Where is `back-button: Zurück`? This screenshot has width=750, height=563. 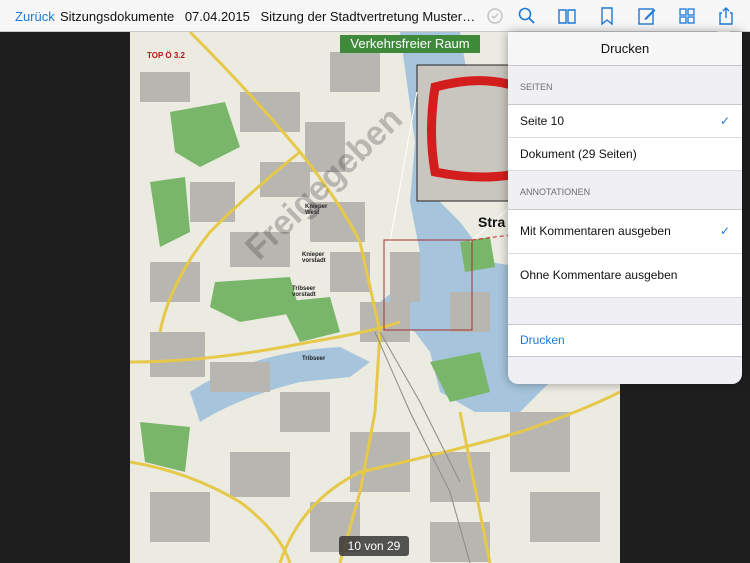 back-button: Zurück is located at coordinates (35, 16).